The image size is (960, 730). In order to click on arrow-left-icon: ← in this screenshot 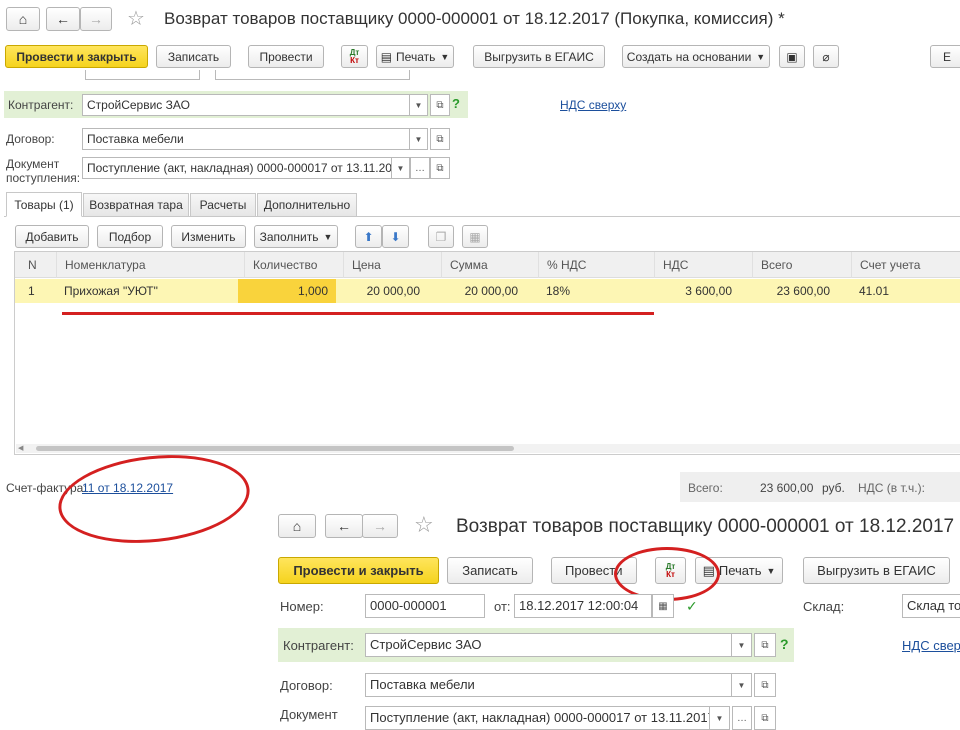, I will do `click(344, 526)`.